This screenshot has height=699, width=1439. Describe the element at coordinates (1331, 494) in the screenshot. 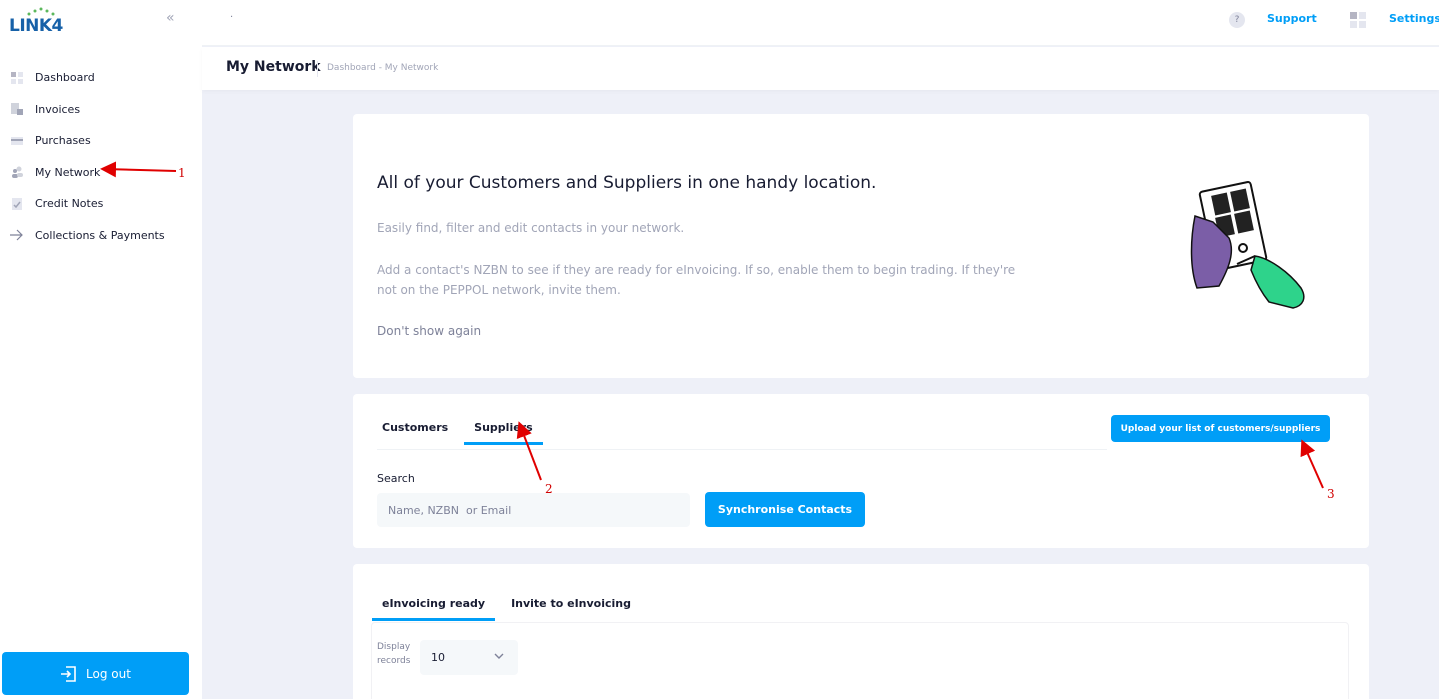

I see `annotation-number-3: 3` at that location.